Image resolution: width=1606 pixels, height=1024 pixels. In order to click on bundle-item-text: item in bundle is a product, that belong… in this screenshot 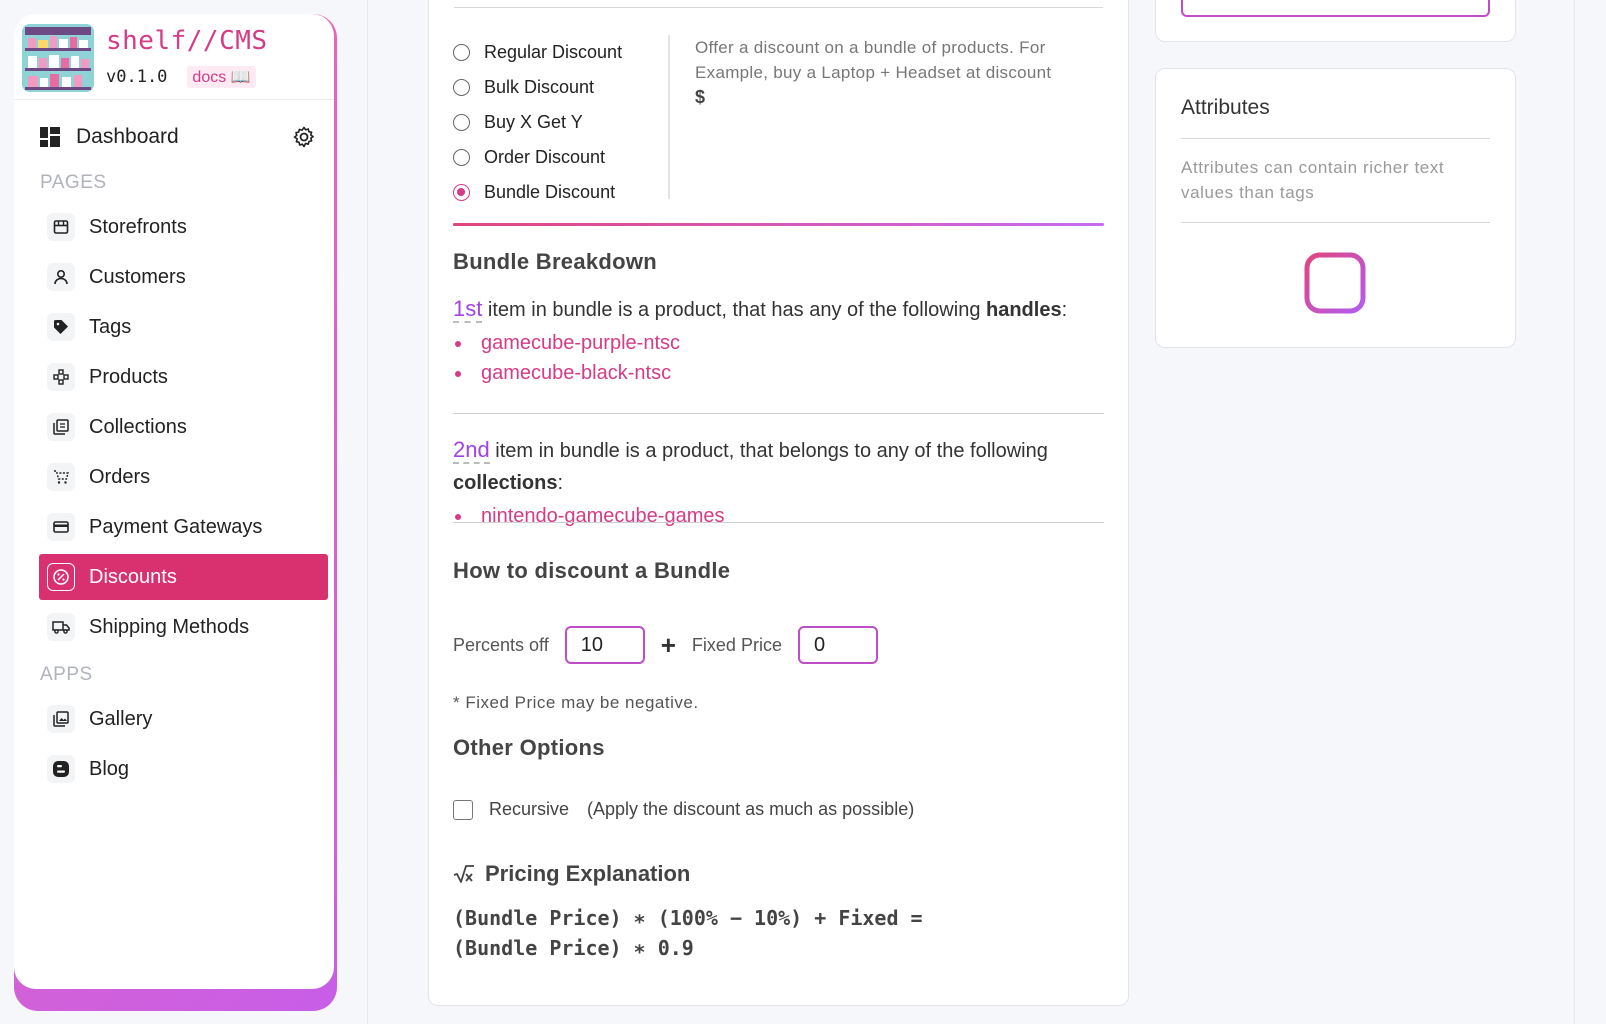, I will do `click(768, 451)`.